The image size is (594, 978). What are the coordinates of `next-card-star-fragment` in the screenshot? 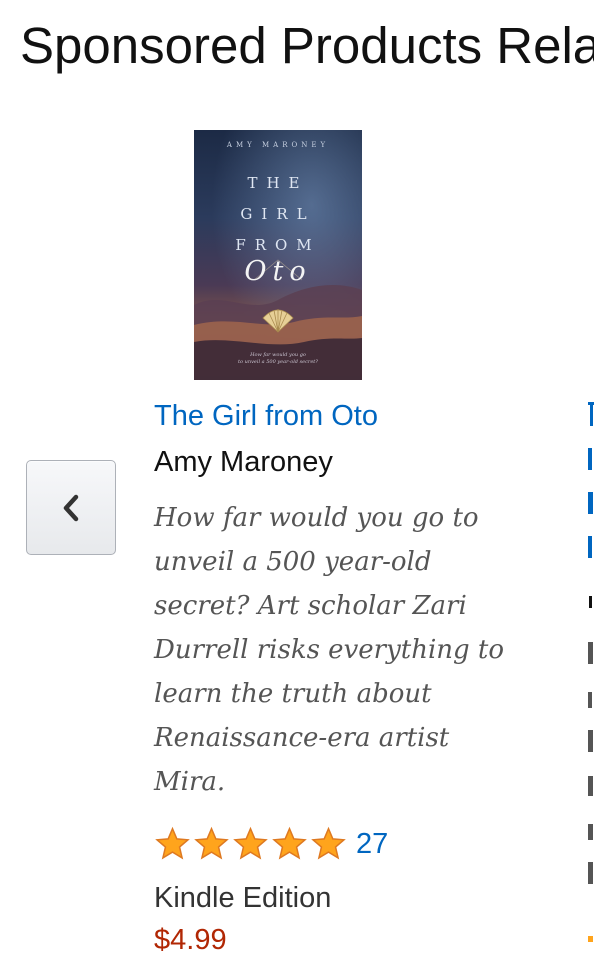 It's located at (591, 942).